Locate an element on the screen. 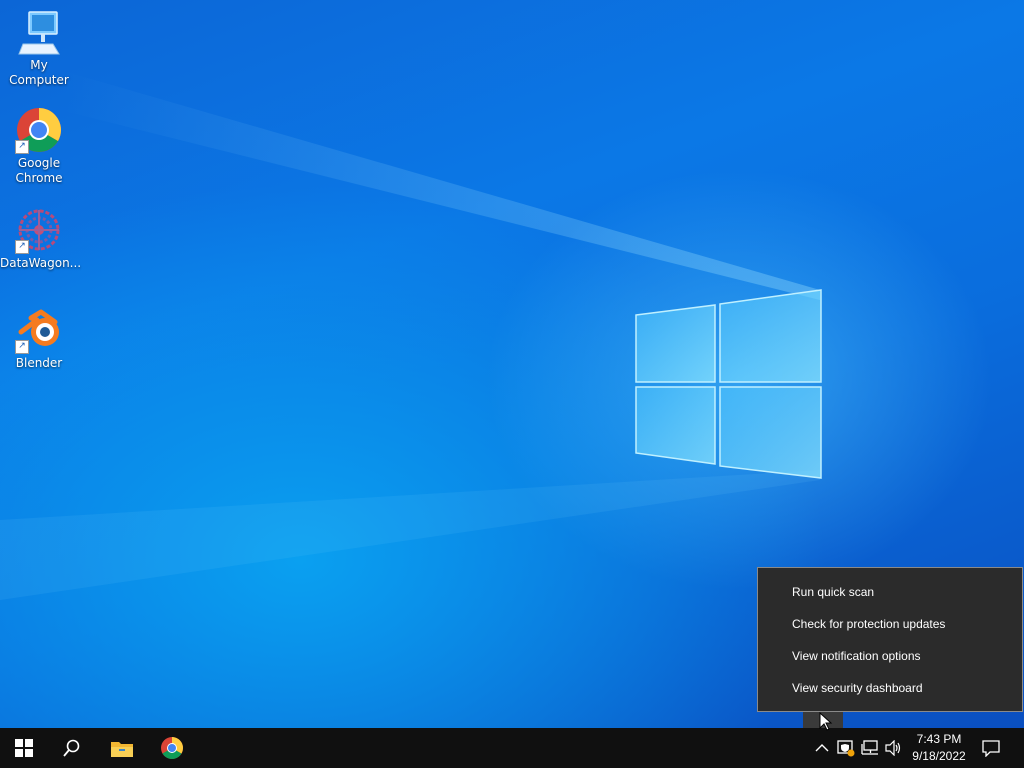 This screenshot has height=768, width=1024. chrome-icon is located at coordinates (172, 748).